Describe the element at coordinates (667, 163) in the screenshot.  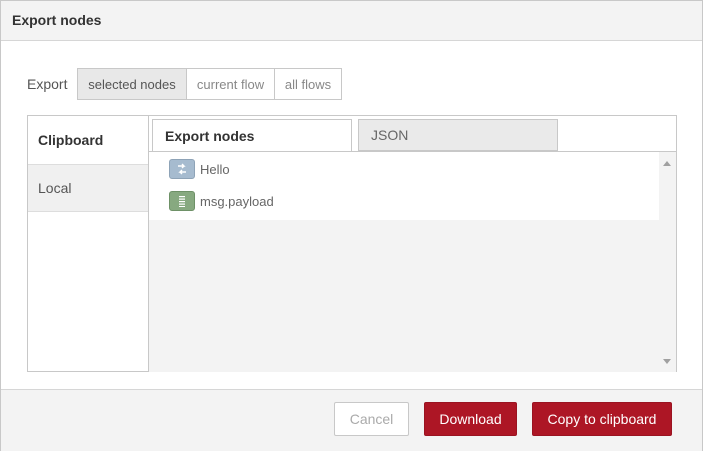
I see `scroll-up-icon` at that location.